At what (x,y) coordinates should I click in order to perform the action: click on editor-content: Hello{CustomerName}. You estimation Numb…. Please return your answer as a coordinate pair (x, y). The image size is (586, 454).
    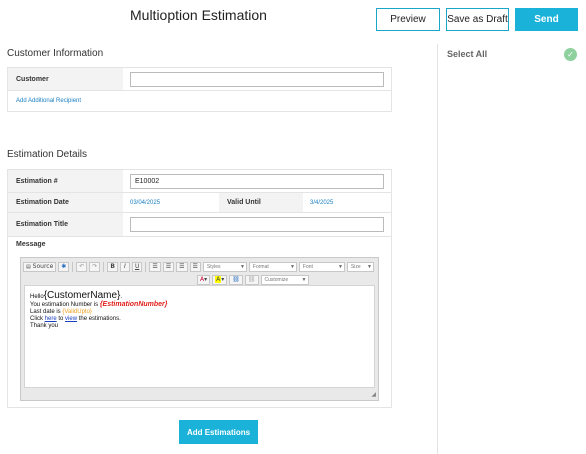
    Looking at the image, I should click on (199, 336).